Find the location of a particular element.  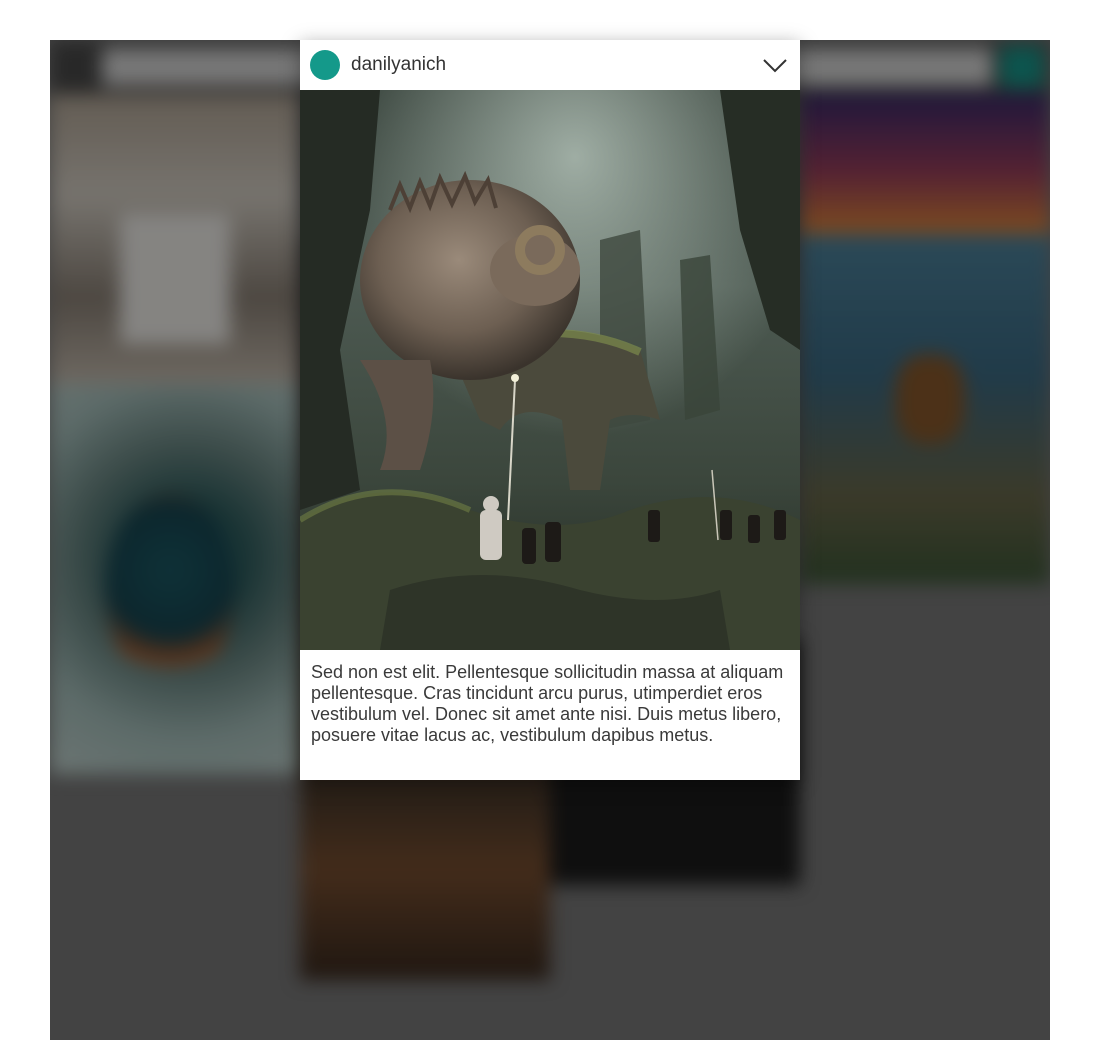

collapse-button is located at coordinates (775, 65).